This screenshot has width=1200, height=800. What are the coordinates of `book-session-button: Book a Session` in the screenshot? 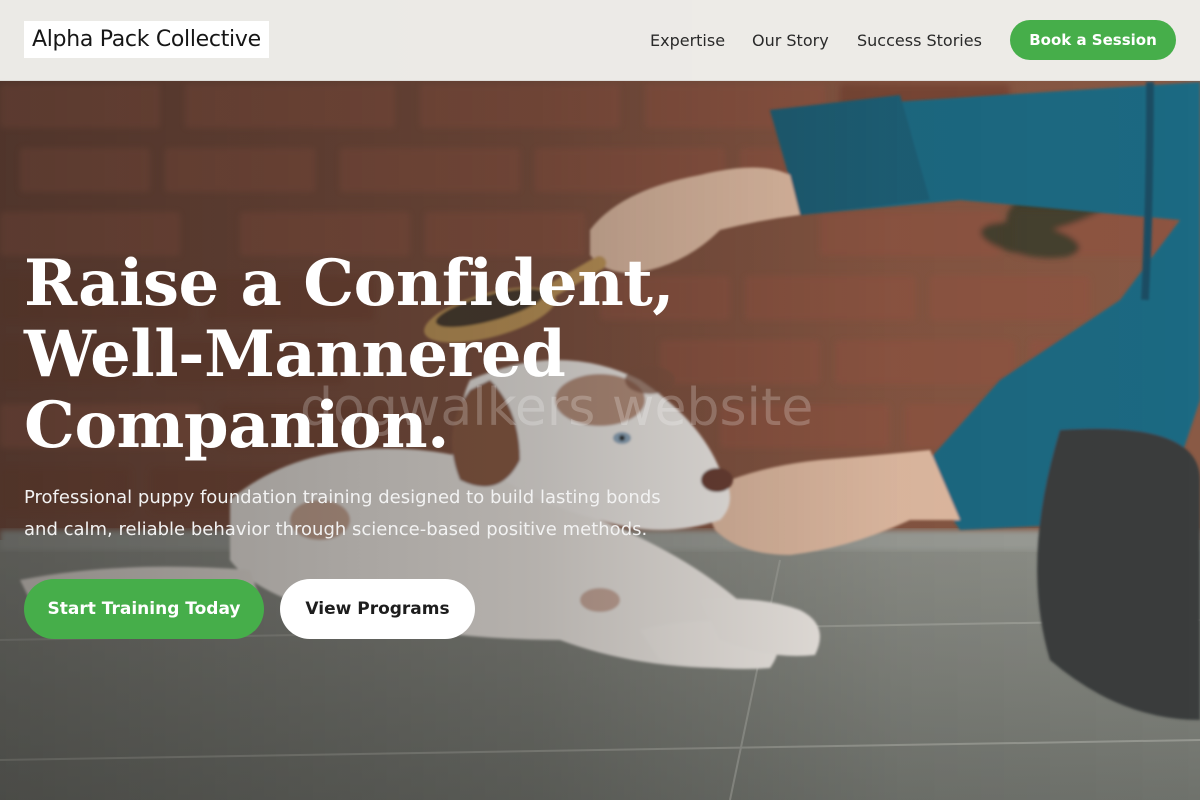 It's located at (1093, 40).